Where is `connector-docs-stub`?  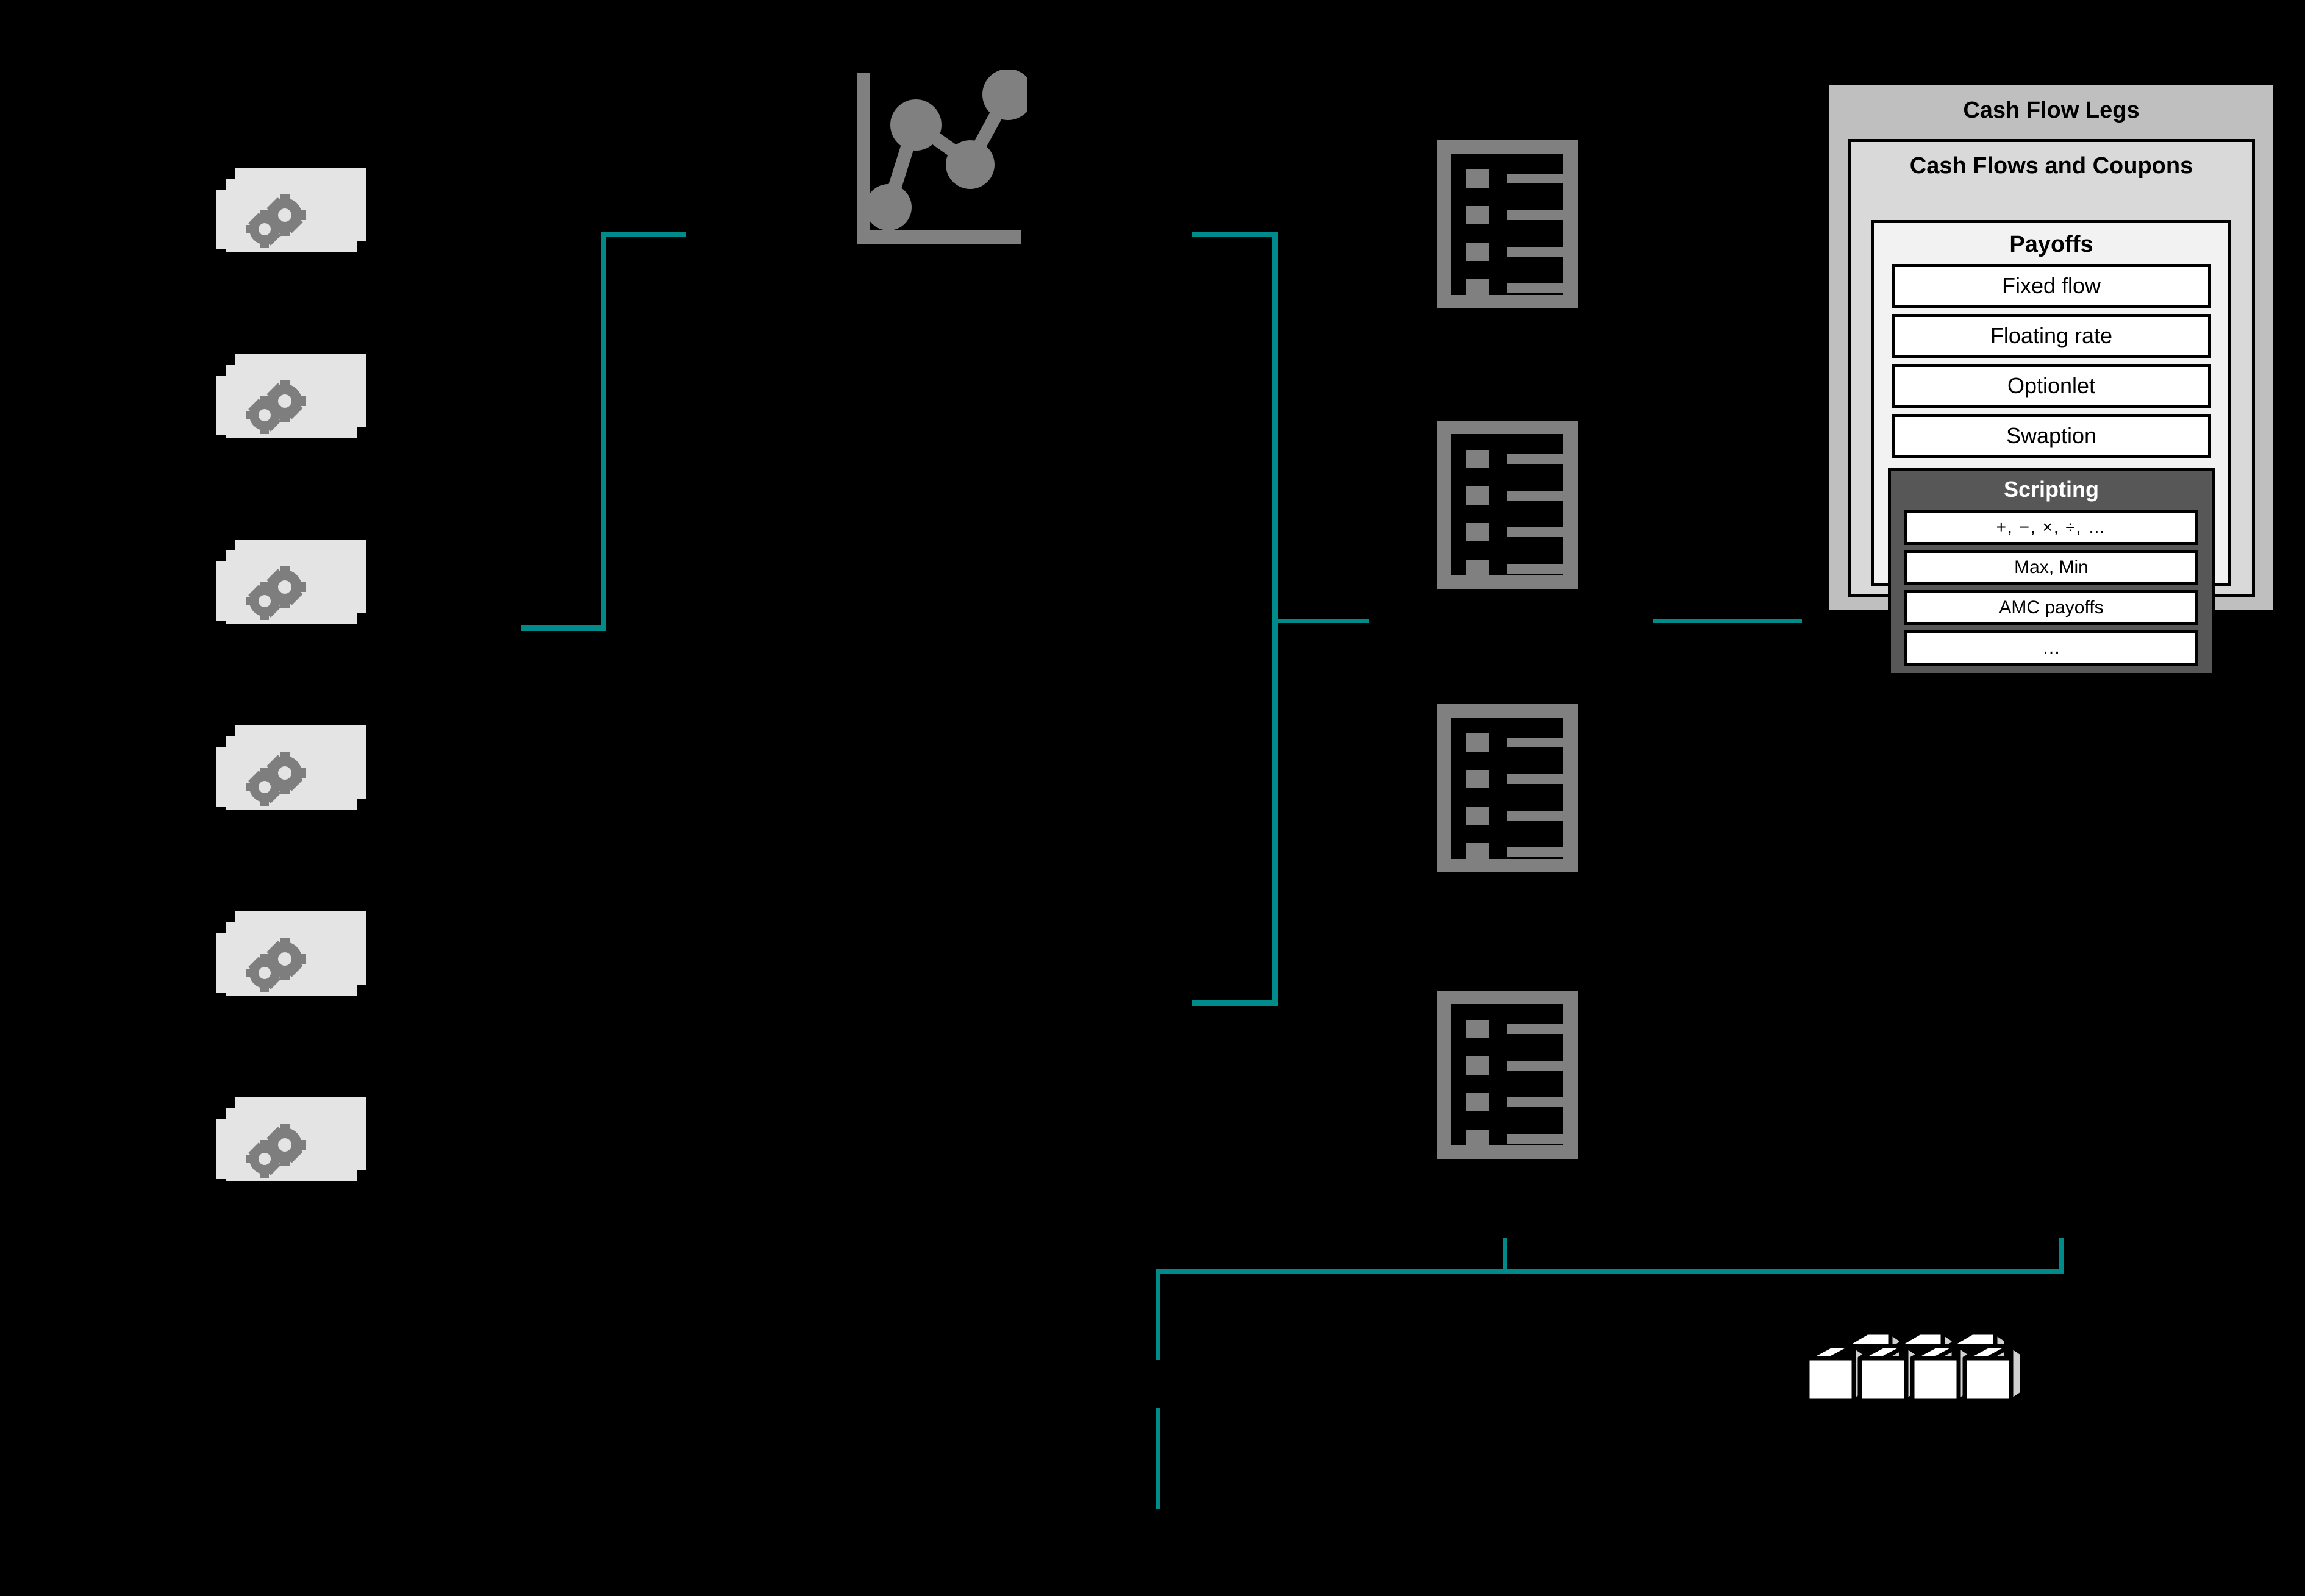
connector-docs-stub is located at coordinates (1323, 621).